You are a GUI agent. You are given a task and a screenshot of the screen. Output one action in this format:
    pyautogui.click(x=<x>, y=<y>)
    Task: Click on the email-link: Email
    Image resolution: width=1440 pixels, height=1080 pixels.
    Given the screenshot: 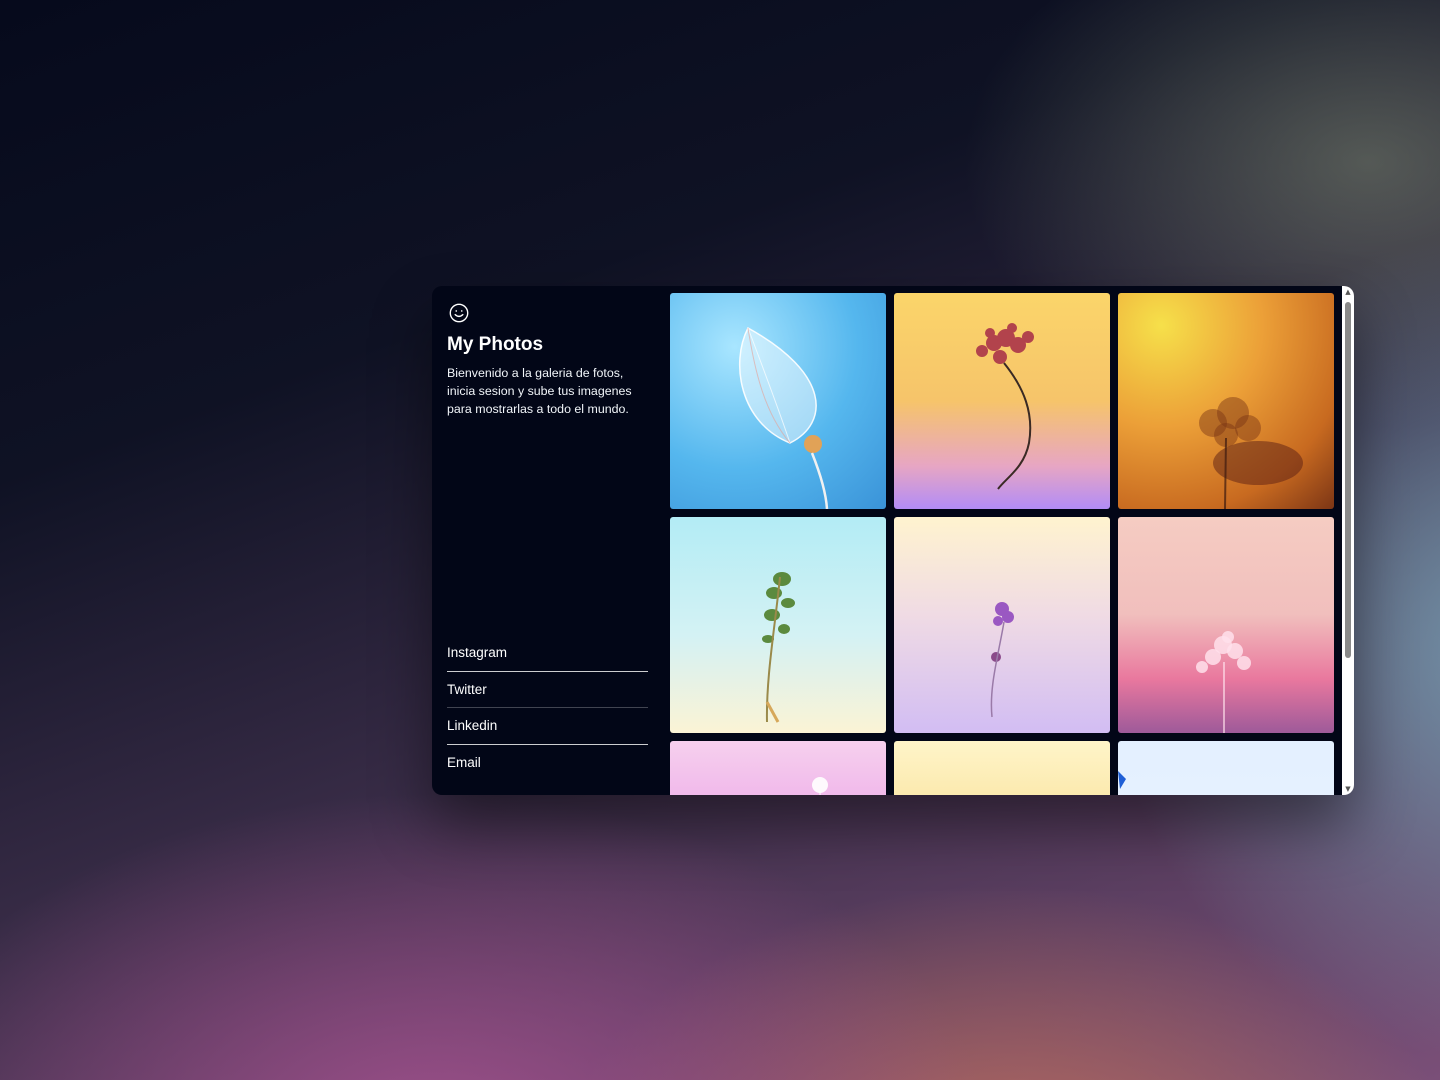 What is the action you would take?
    pyautogui.click(x=547, y=763)
    